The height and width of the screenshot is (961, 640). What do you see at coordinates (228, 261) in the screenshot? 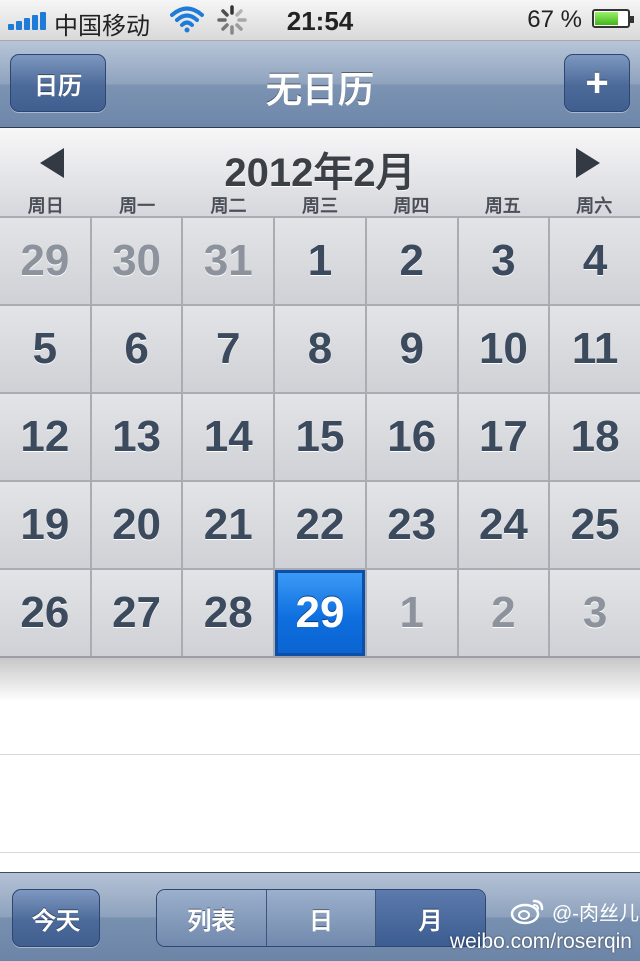
I see `day-cell: 31` at bounding box center [228, 261].